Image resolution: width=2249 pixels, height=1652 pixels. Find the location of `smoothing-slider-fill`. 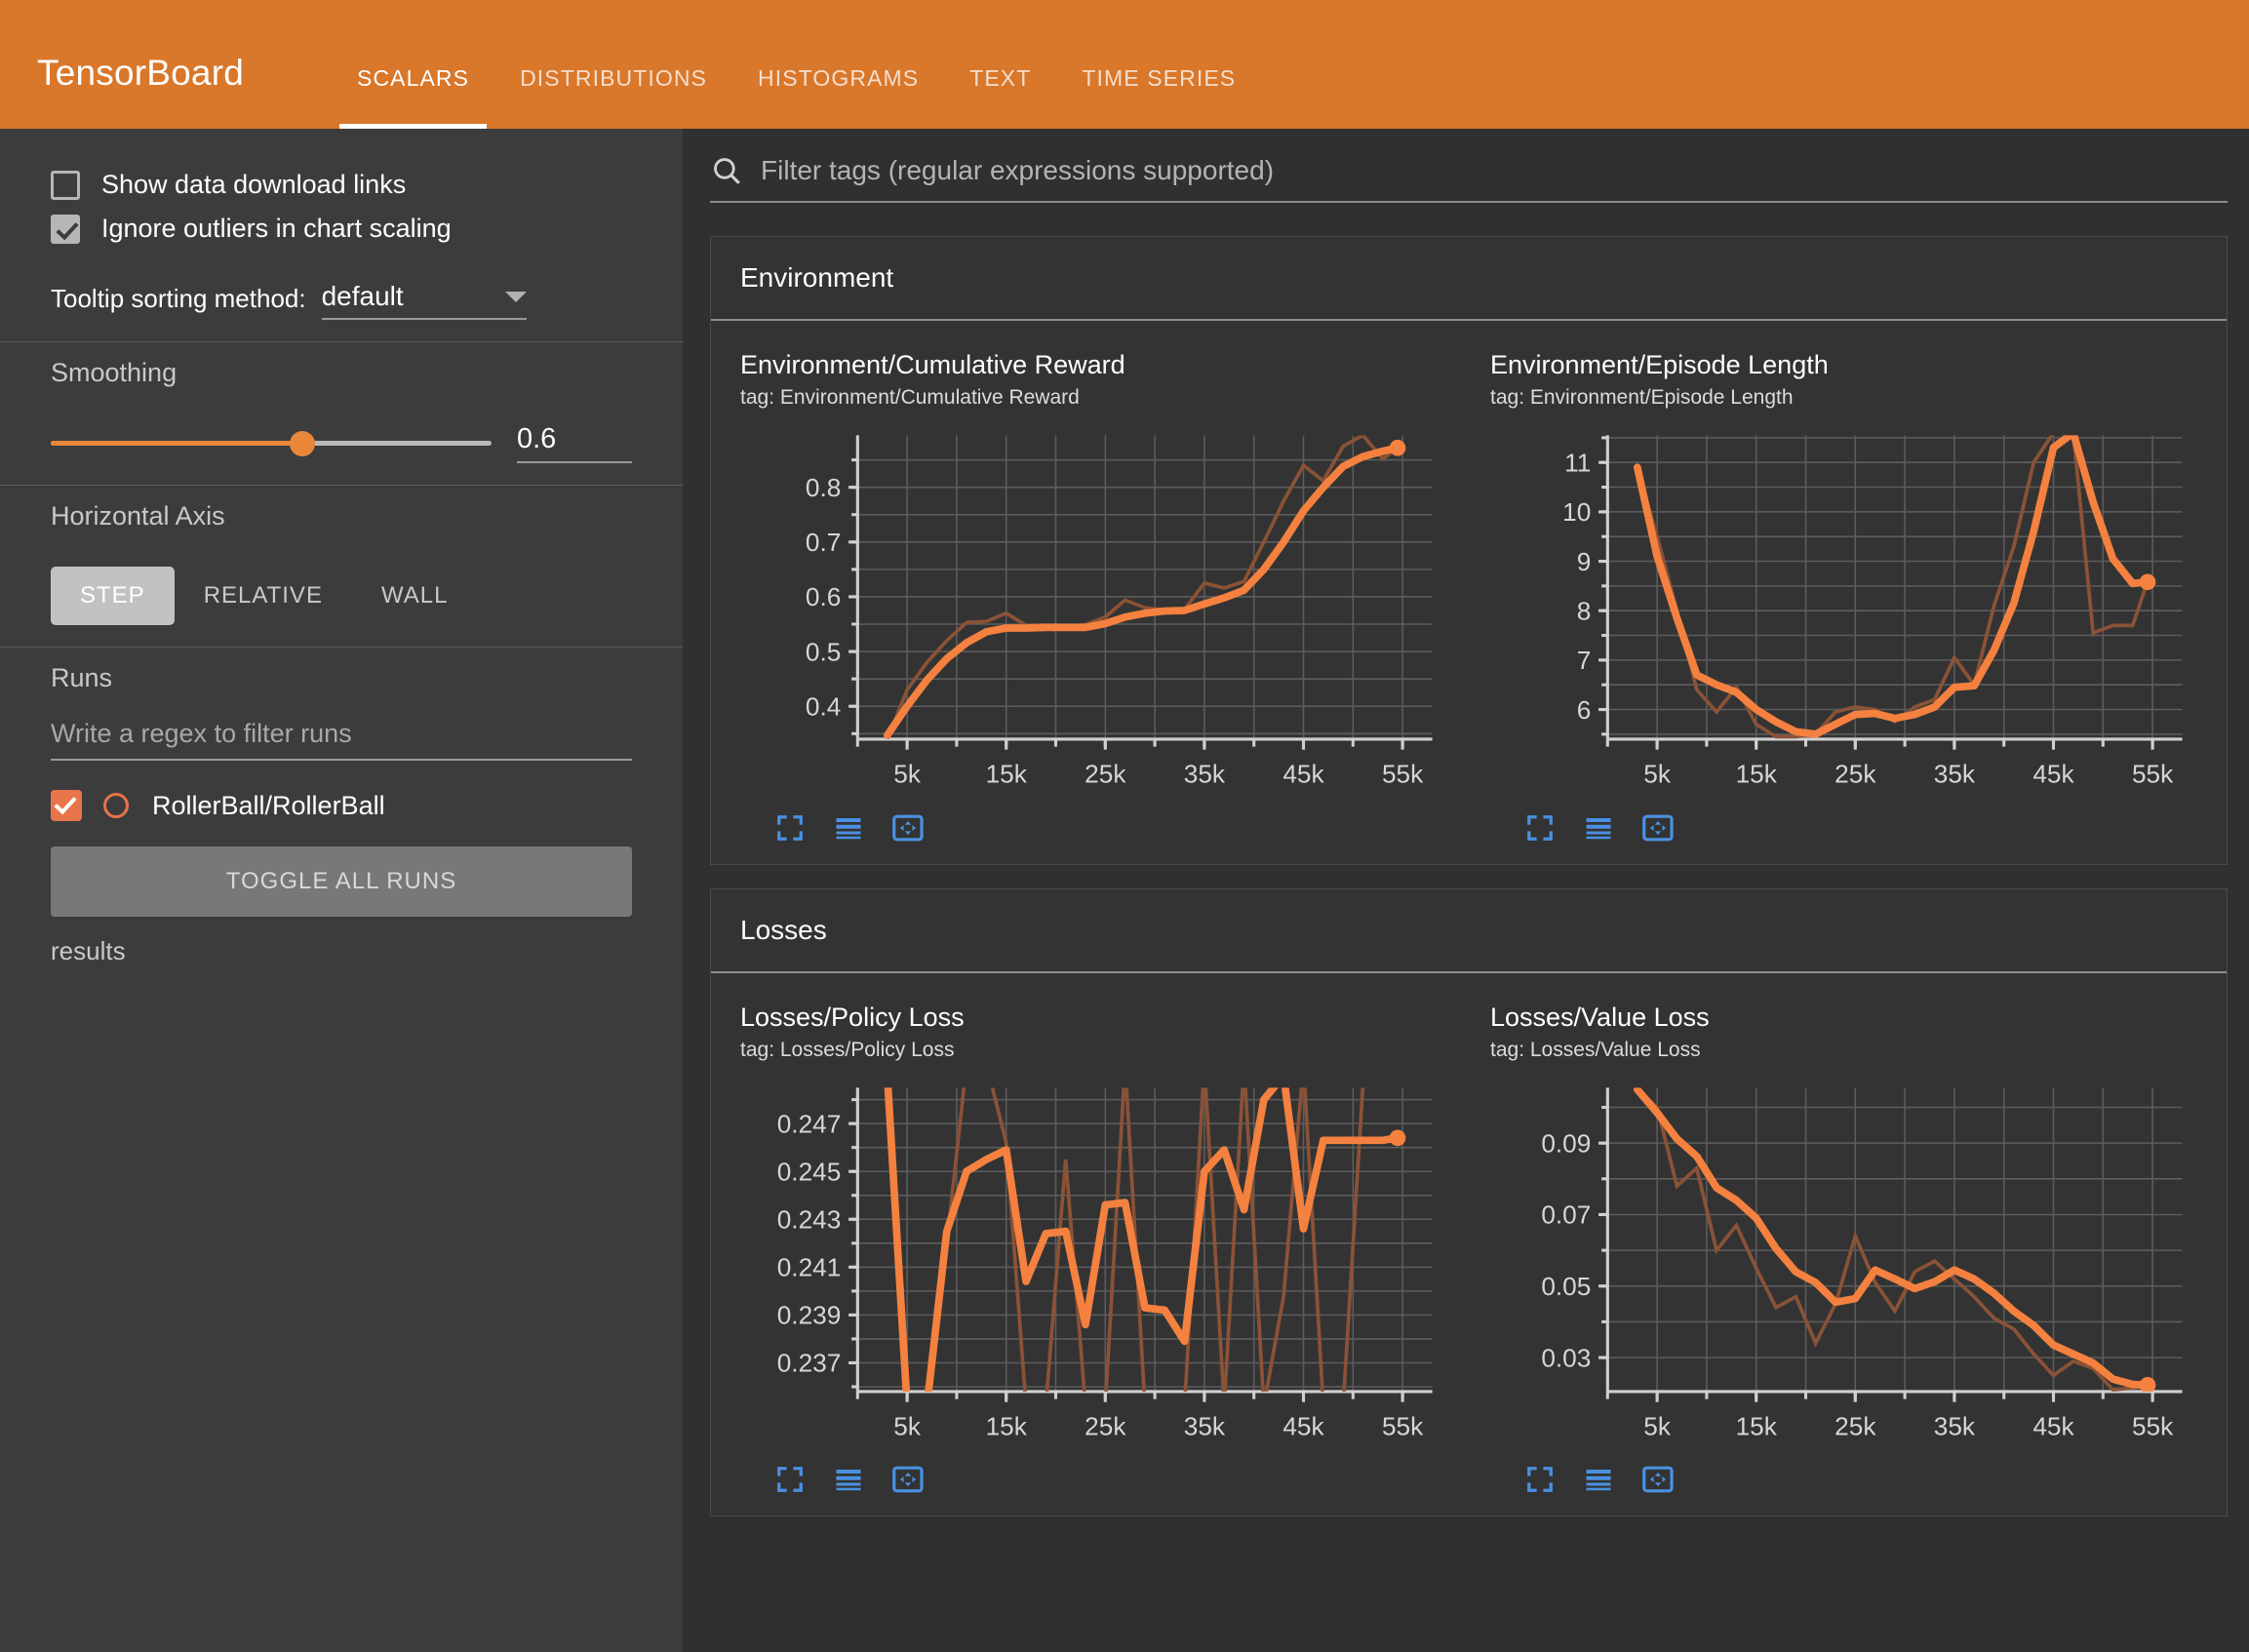

smoothing-slider-fill is located at coordinates (176, 443).